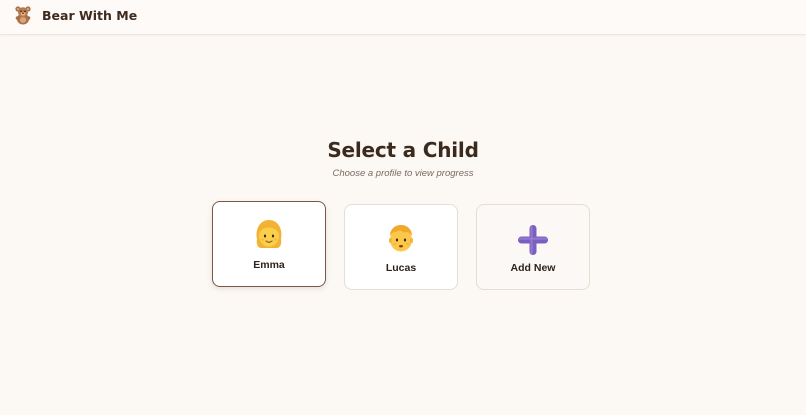 This screenshot has height=415, width=806. Describe the element at coordinates (403, 173) in the screenshot. I see `page-subtitle: Choose a profile to view progress` at that location.